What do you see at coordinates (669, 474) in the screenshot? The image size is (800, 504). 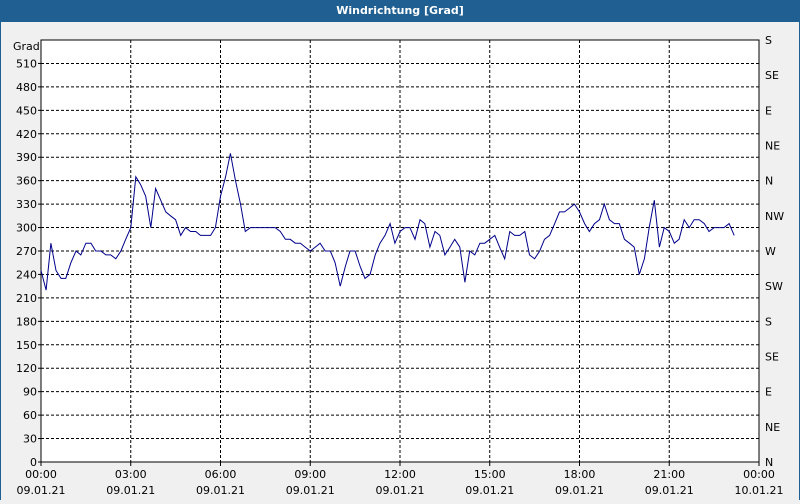 I see `x-tick-time: 21:00` at bounding box center [669, 474].